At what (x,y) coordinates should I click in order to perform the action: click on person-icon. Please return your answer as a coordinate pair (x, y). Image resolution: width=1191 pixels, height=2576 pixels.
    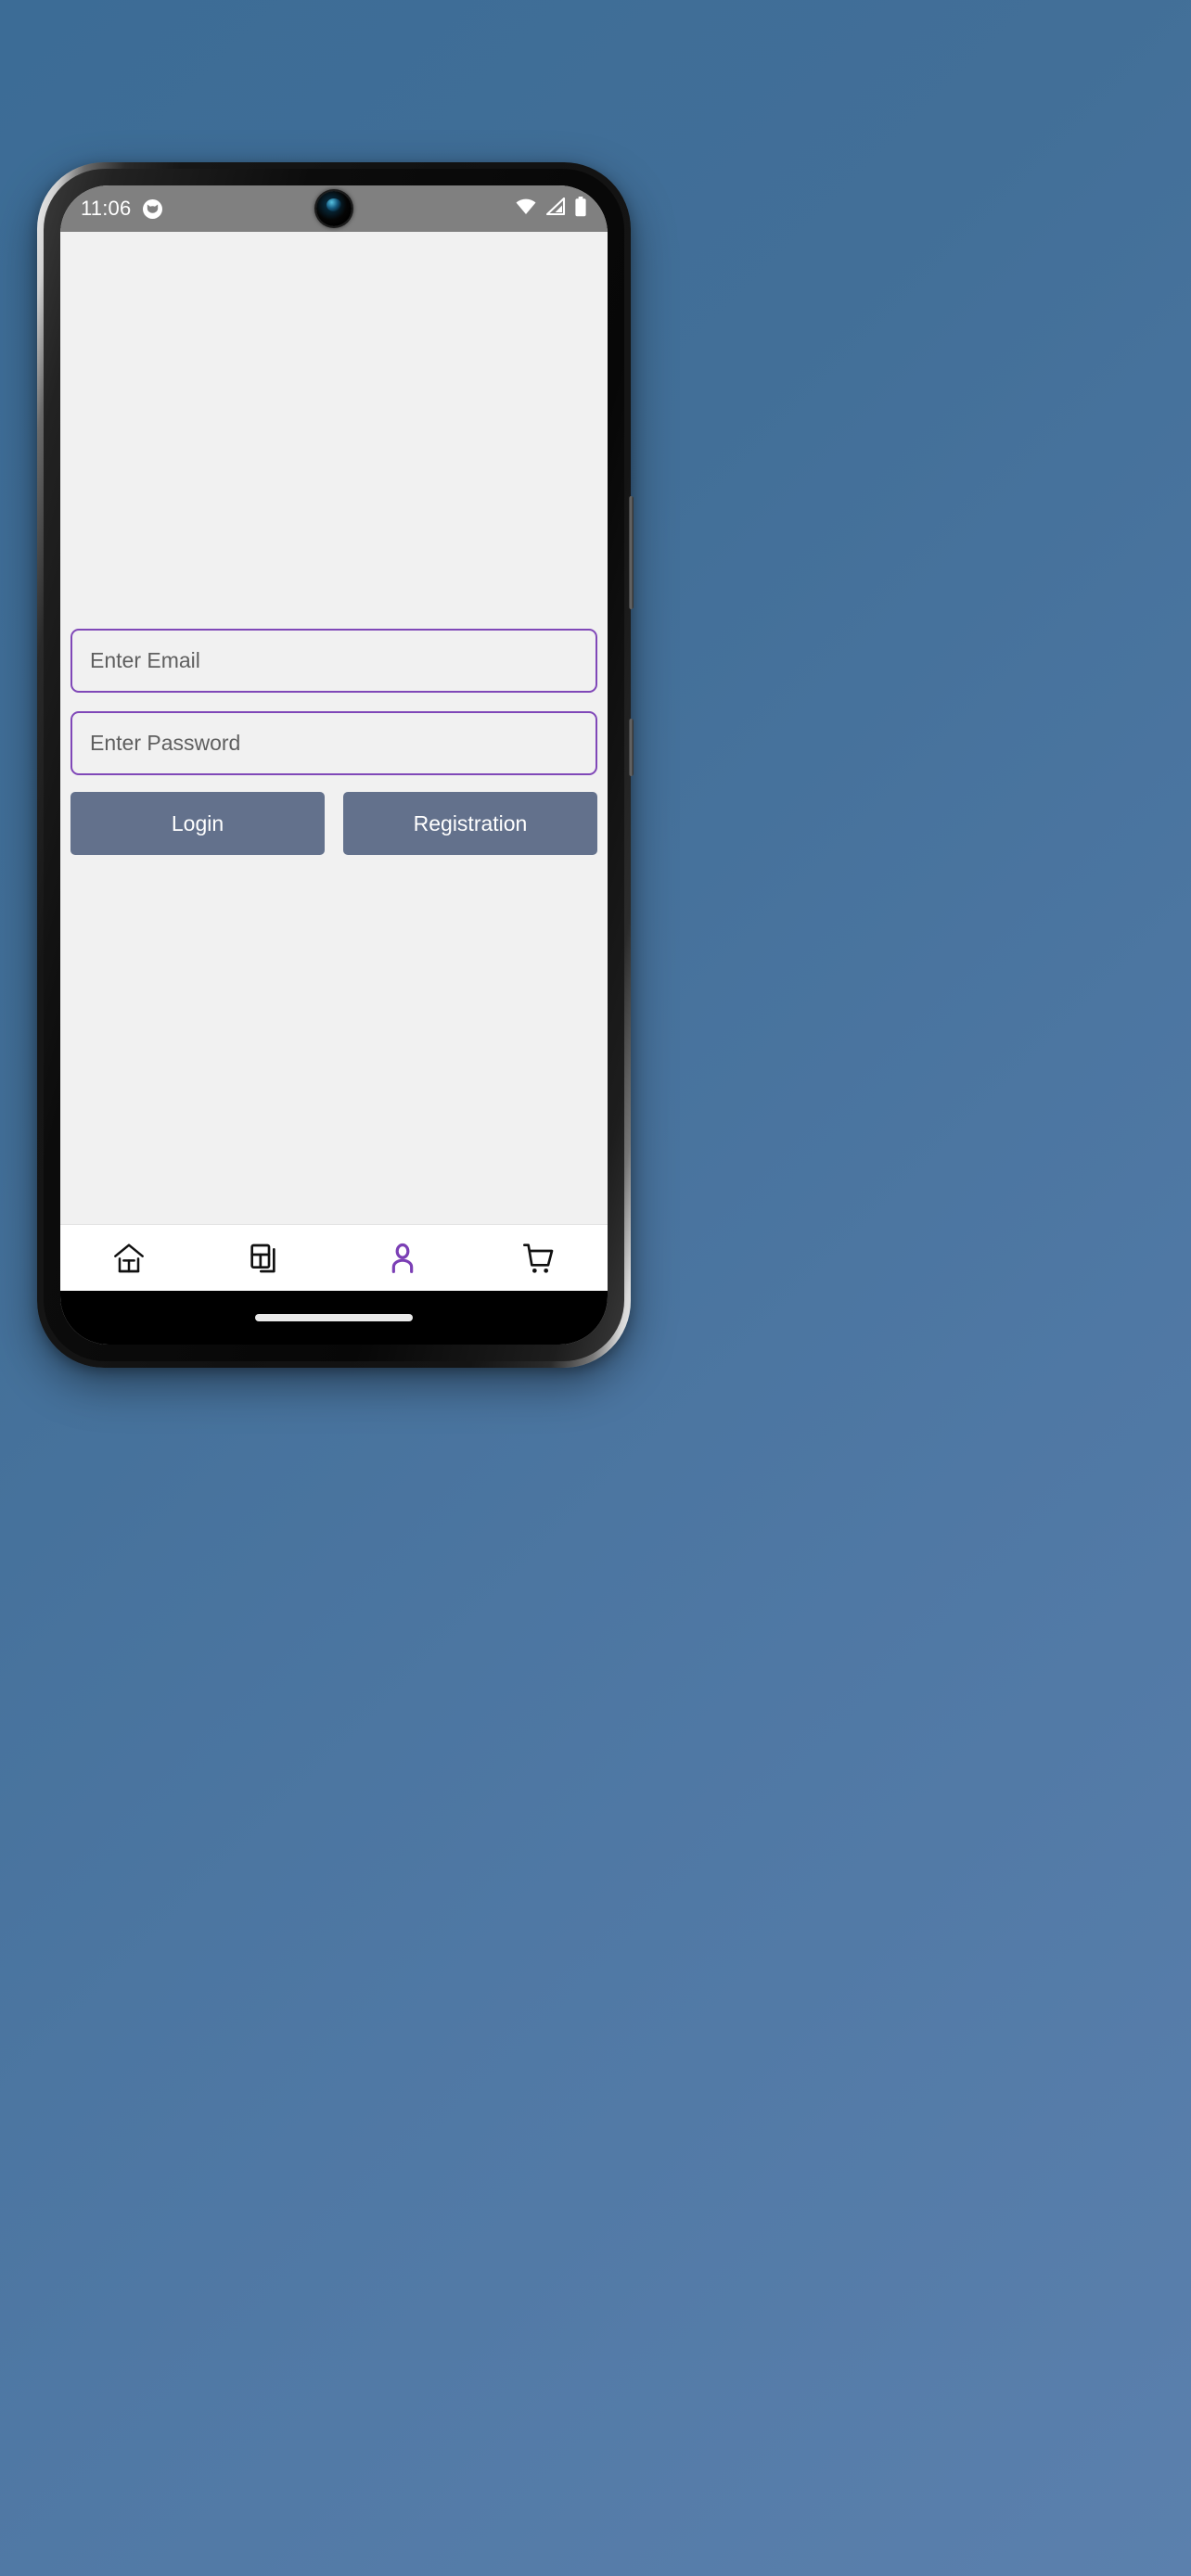
    Looking at the image, I should click on (402, 1258).